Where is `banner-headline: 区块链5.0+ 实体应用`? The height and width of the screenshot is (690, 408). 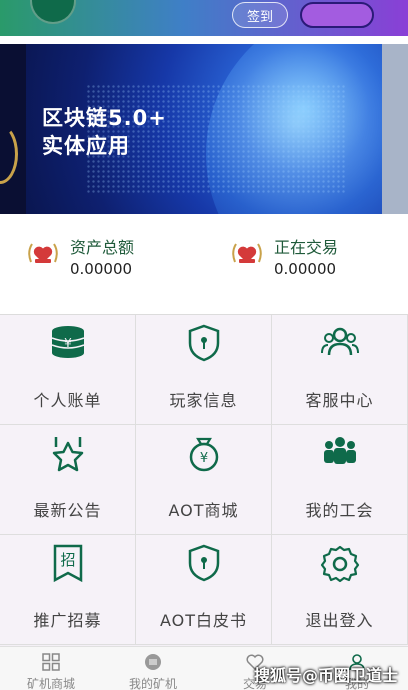
banner-headline: 区块链5.0+ 实体应用 is located at coordinates (104, 132).